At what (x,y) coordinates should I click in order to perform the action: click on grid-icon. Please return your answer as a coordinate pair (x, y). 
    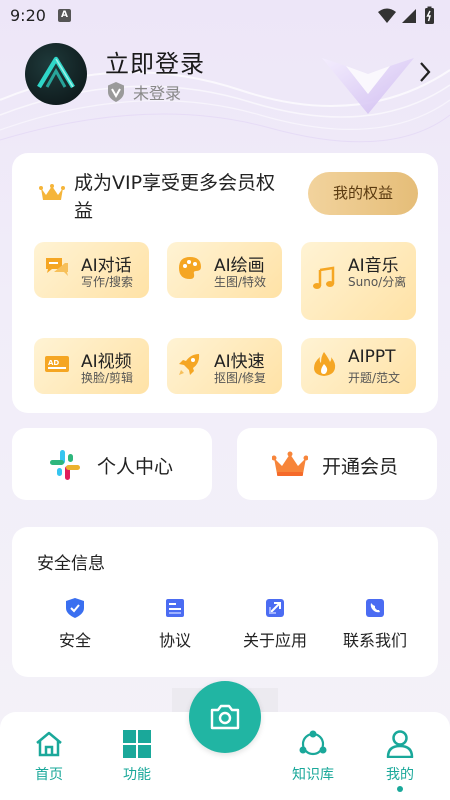
    Looking at the image, I should click on (137, 744).